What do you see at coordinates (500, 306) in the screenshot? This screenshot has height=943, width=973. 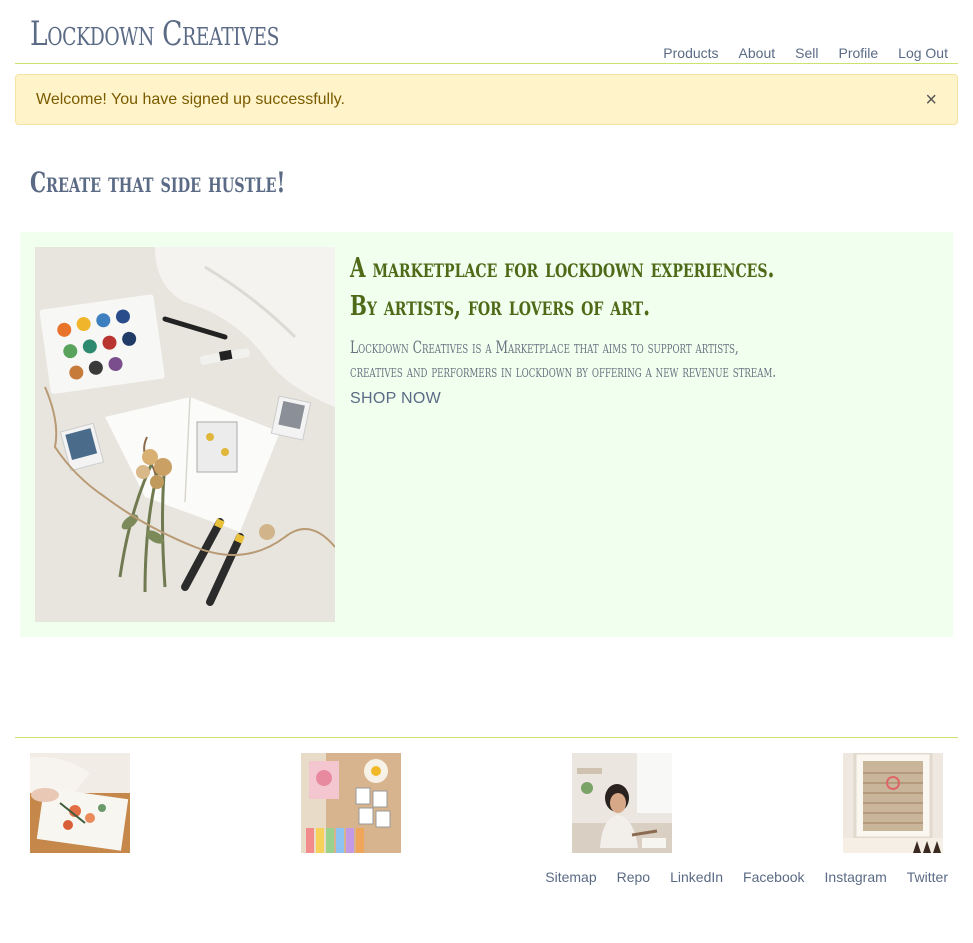 I see `hero-heading-line-2: By artists, for lovers of art.` at bounding box center [500, 306].